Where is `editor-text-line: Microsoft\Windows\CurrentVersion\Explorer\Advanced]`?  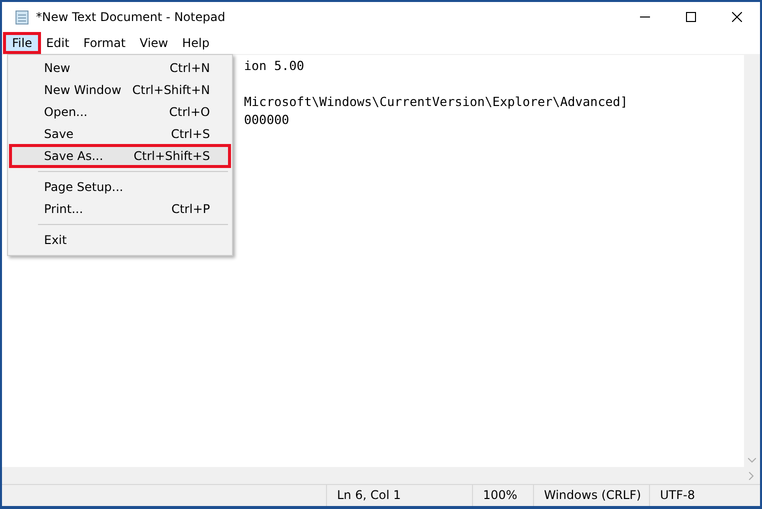 editor-text-line: Microsoft\Windows\CurrentVersion\Explorer\Advanced] is located at coordinates (436, 101).